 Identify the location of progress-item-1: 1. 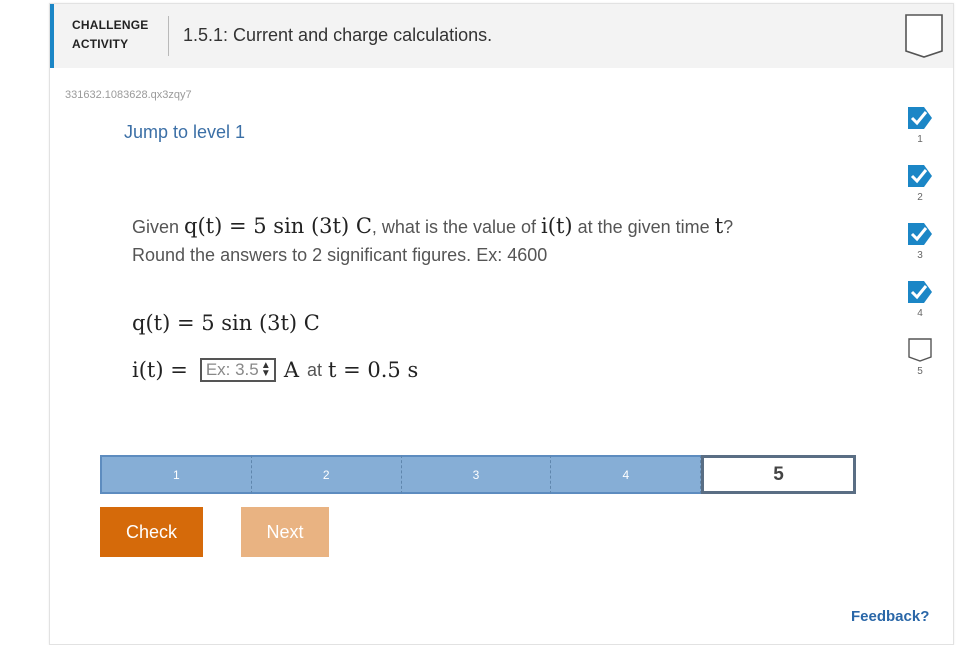
(920, 124).